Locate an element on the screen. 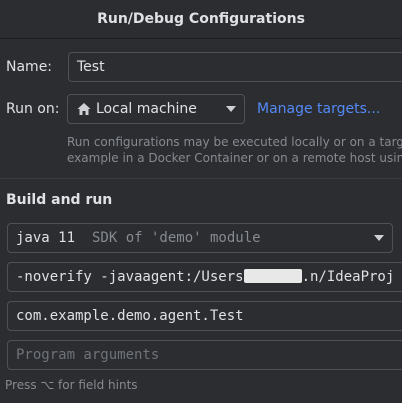  build-and-run-heading: Build and run is located at coordinates (59, 200).